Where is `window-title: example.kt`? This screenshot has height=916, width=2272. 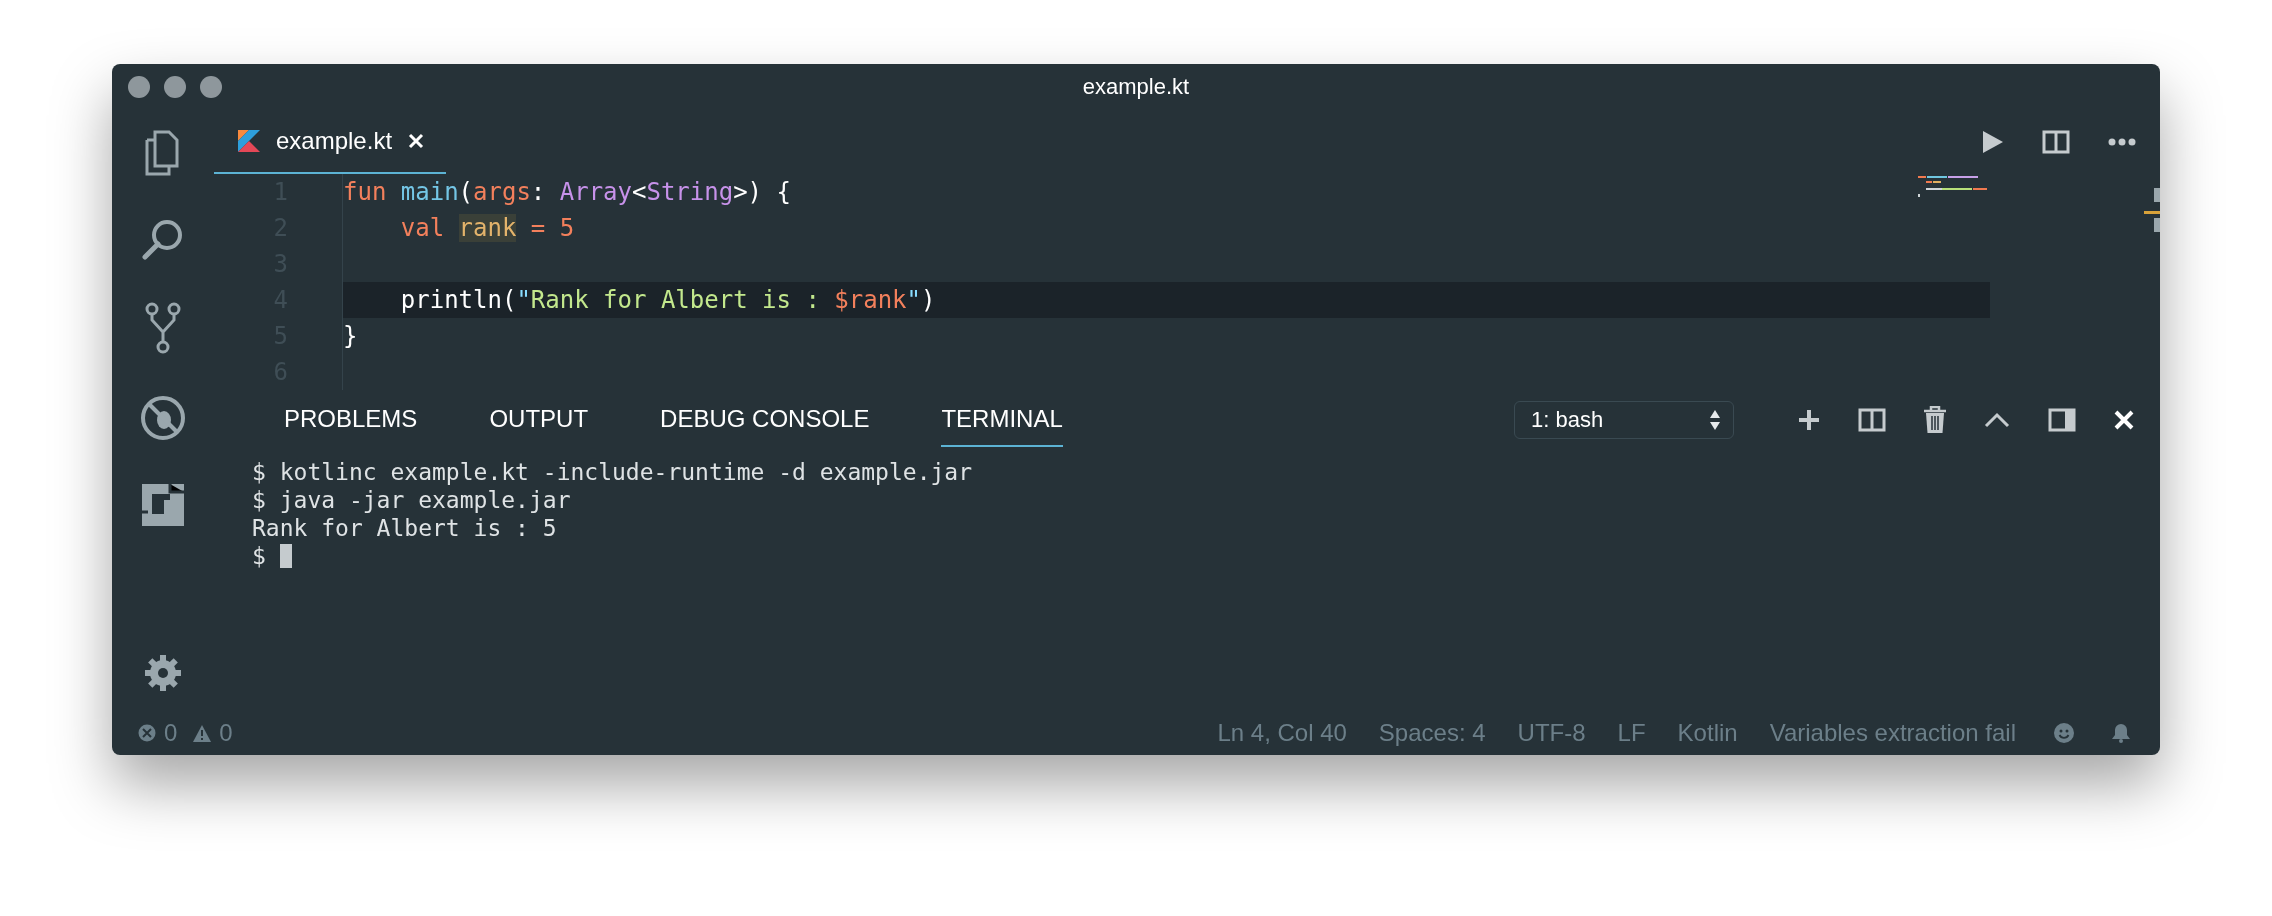
window-title: example.kt is located at coordinates (1136, 87).